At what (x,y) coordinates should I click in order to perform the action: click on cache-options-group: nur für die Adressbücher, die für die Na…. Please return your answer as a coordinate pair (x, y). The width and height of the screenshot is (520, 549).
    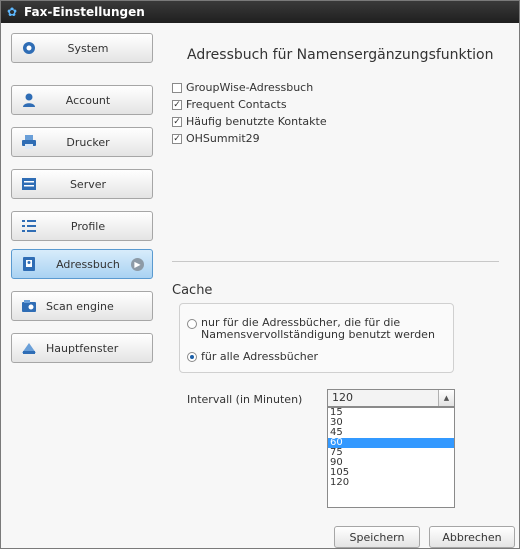
    Looking at the image, I should click on (316, 338).